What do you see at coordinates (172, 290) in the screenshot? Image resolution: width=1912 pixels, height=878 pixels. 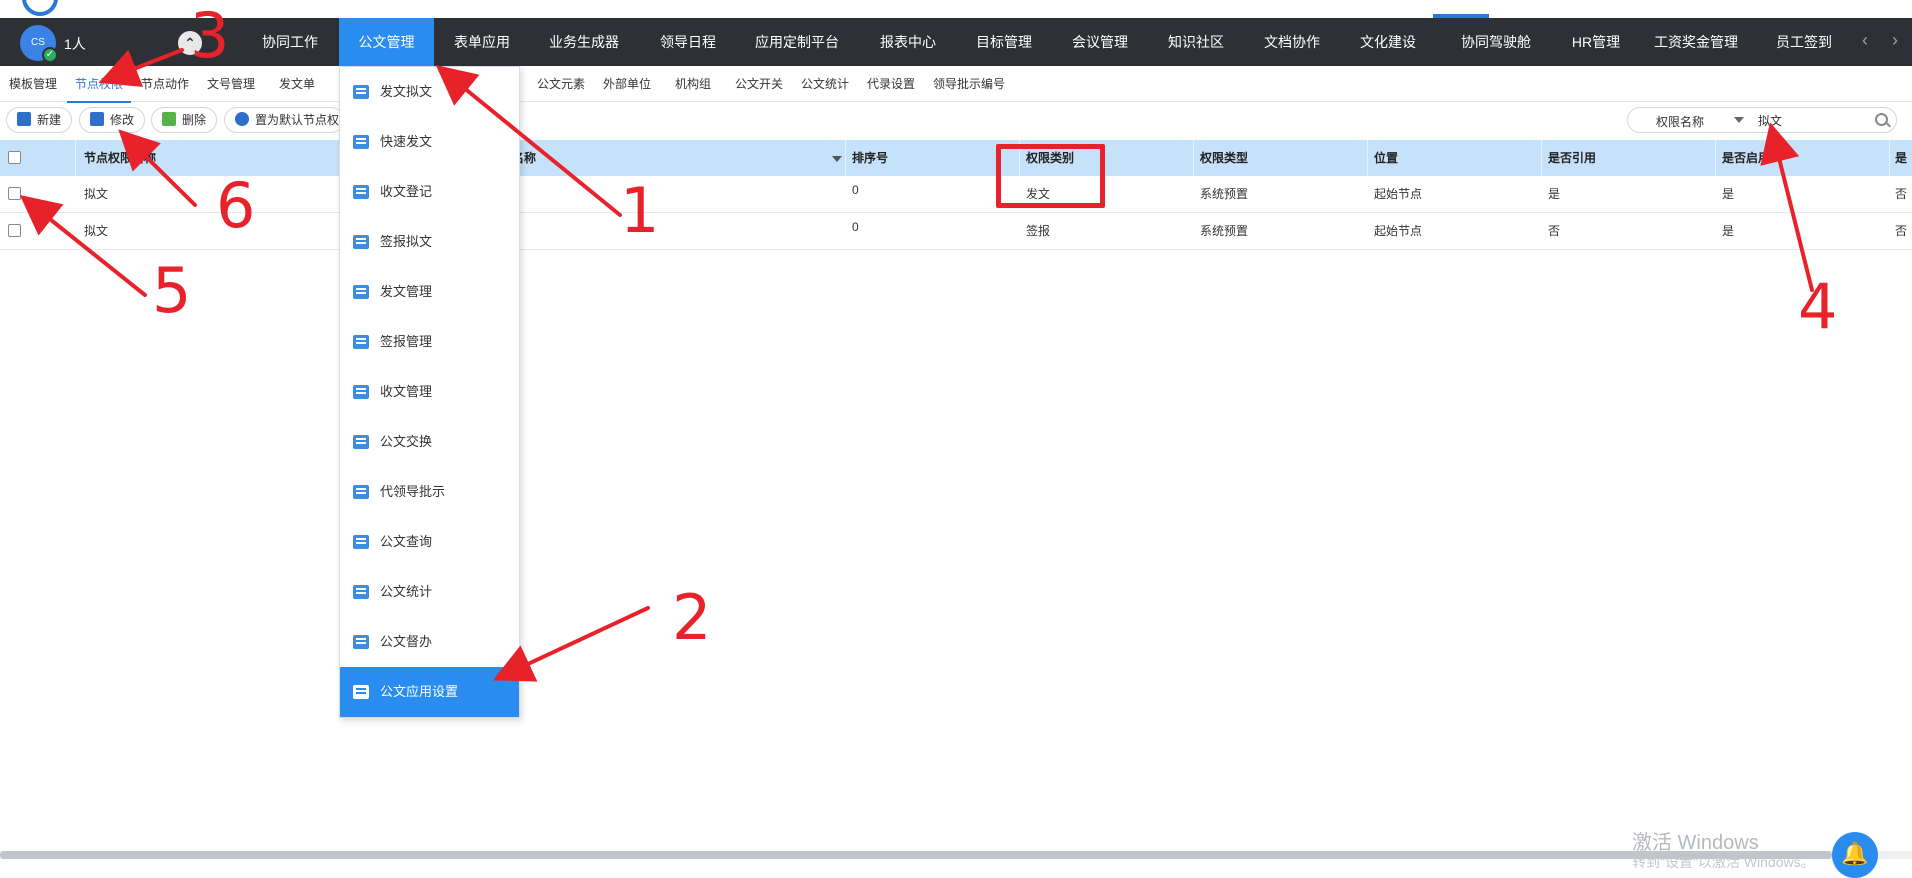 I see `annotation-number-5: 5` at bounding box center [172, 290].